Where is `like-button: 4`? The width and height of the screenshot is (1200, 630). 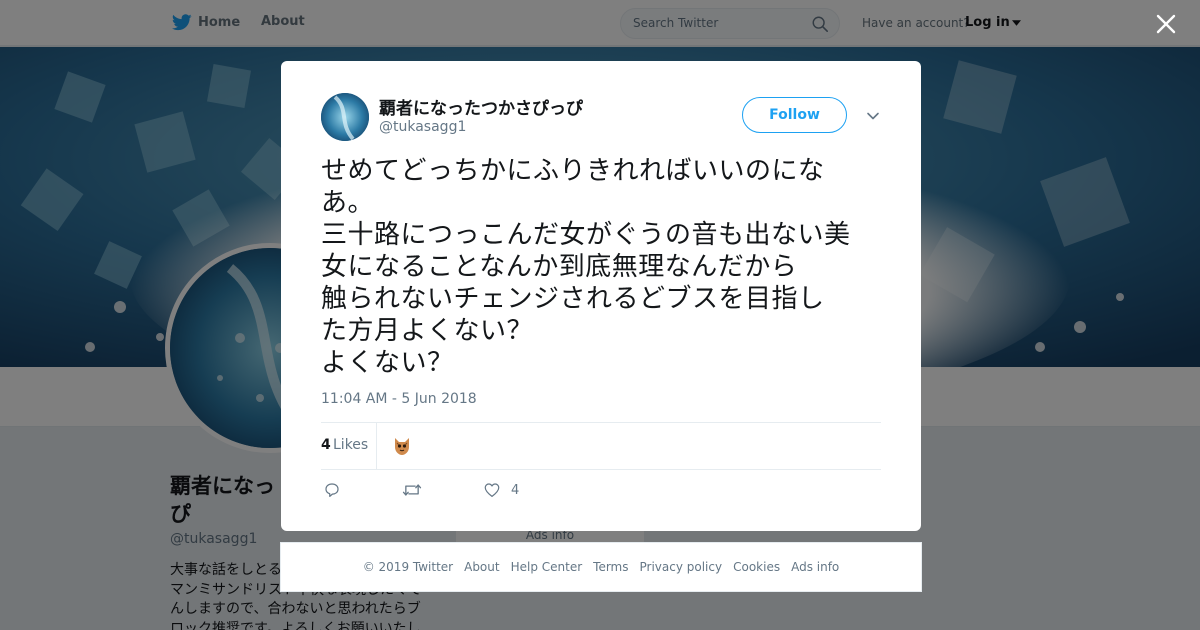 like-button: 4 is located at coordinates (501, 490).